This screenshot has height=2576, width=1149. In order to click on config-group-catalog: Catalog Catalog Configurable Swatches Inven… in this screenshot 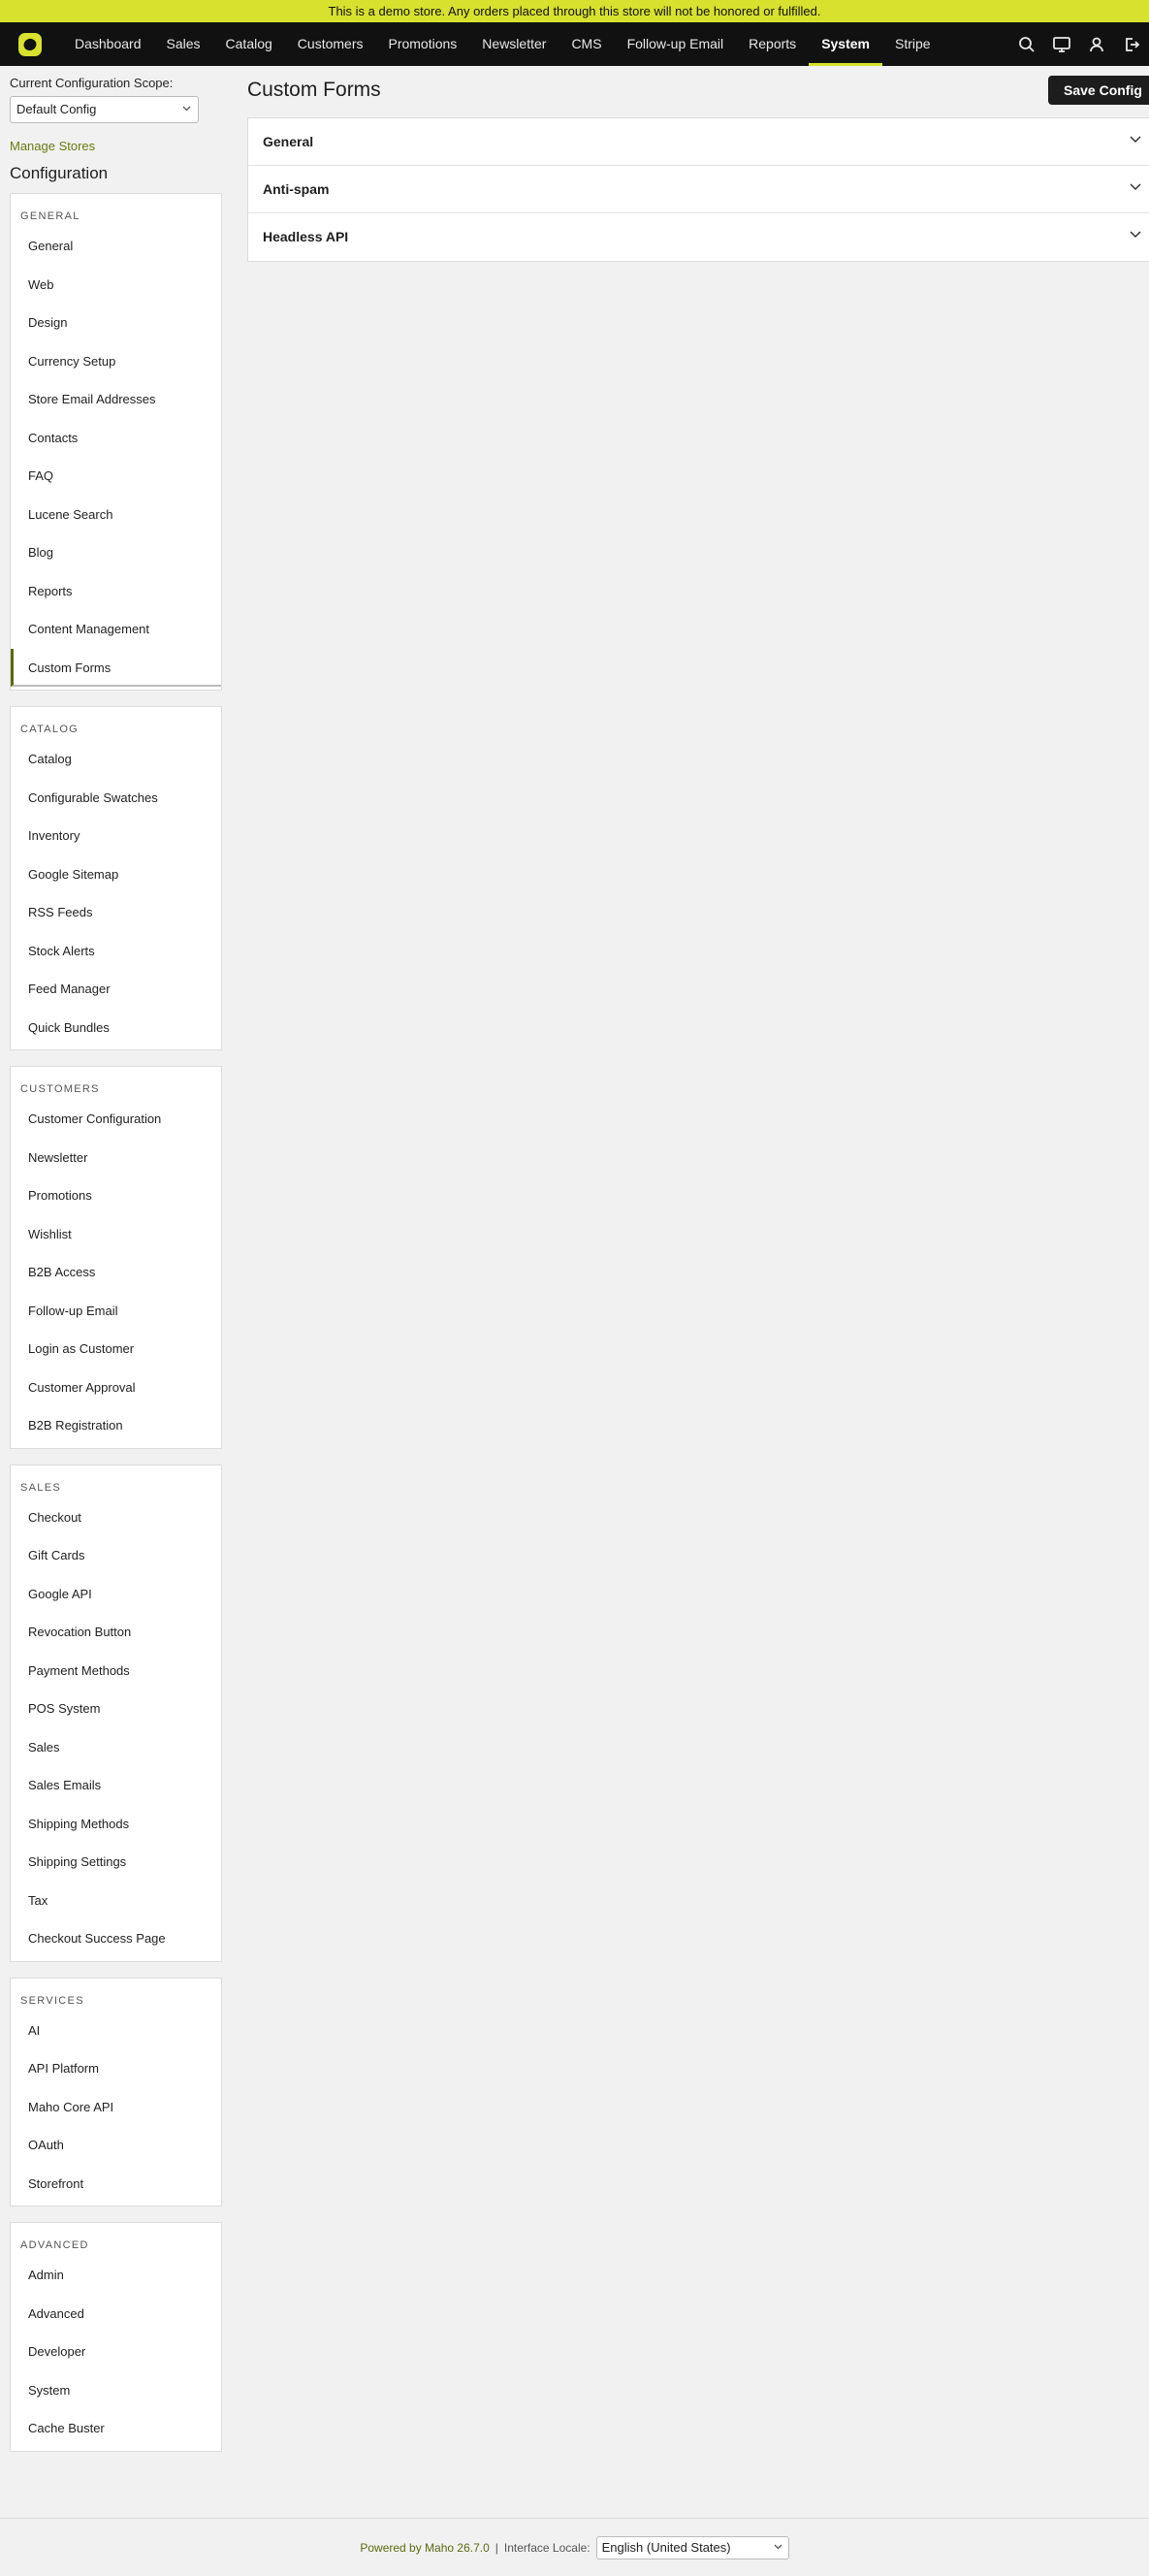, I will do `click(116, 878)`.